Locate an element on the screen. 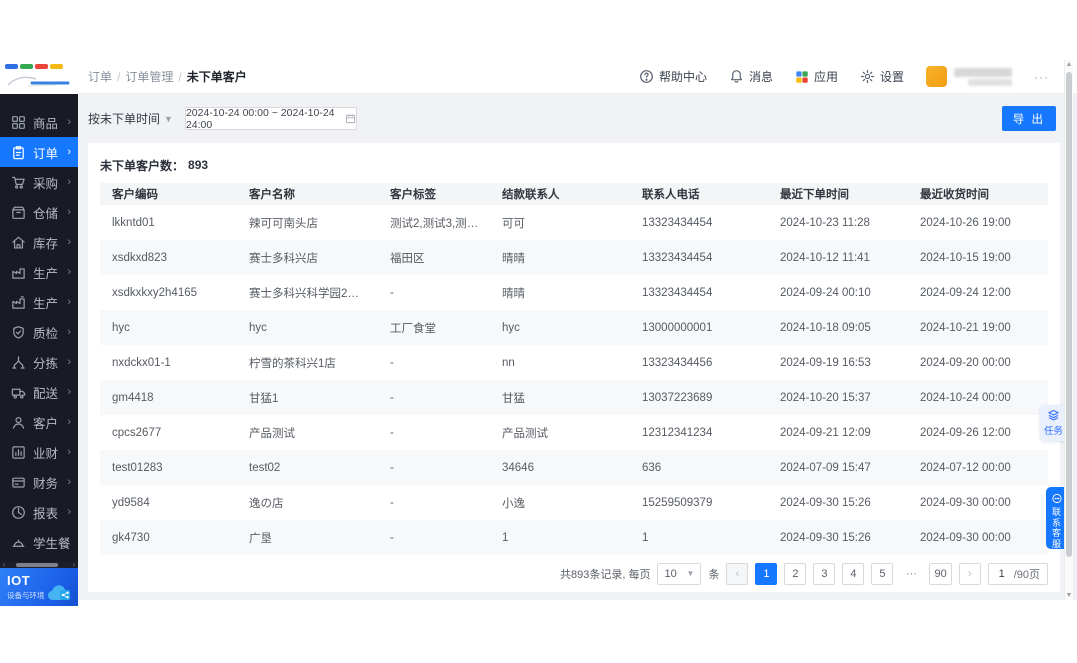 This screenshot has width=1077, height=663. production2-icon is located at coordinates (18, 302).